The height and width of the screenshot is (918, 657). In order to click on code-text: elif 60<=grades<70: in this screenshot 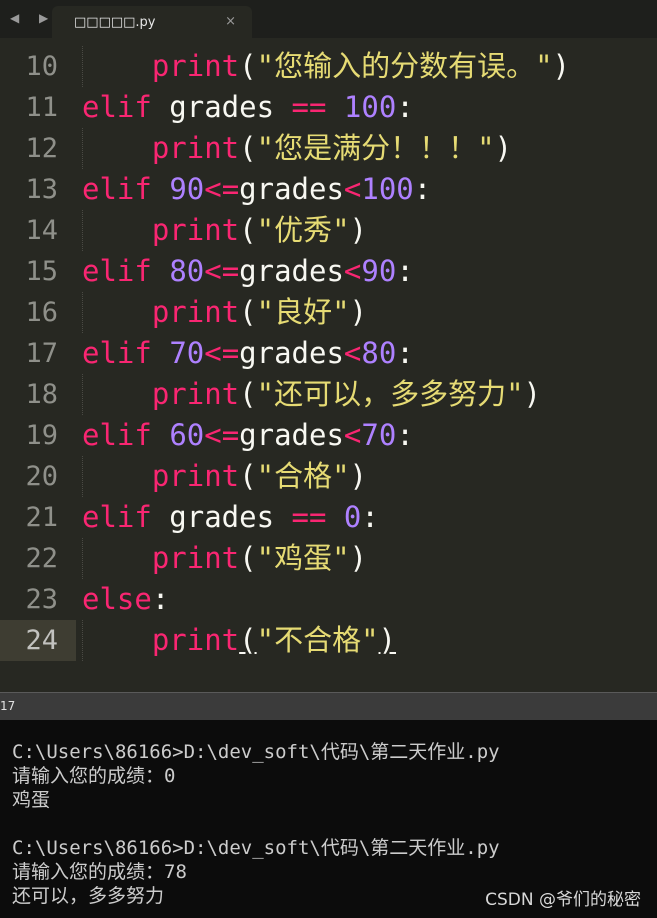, I will do `click(248, 435)`.